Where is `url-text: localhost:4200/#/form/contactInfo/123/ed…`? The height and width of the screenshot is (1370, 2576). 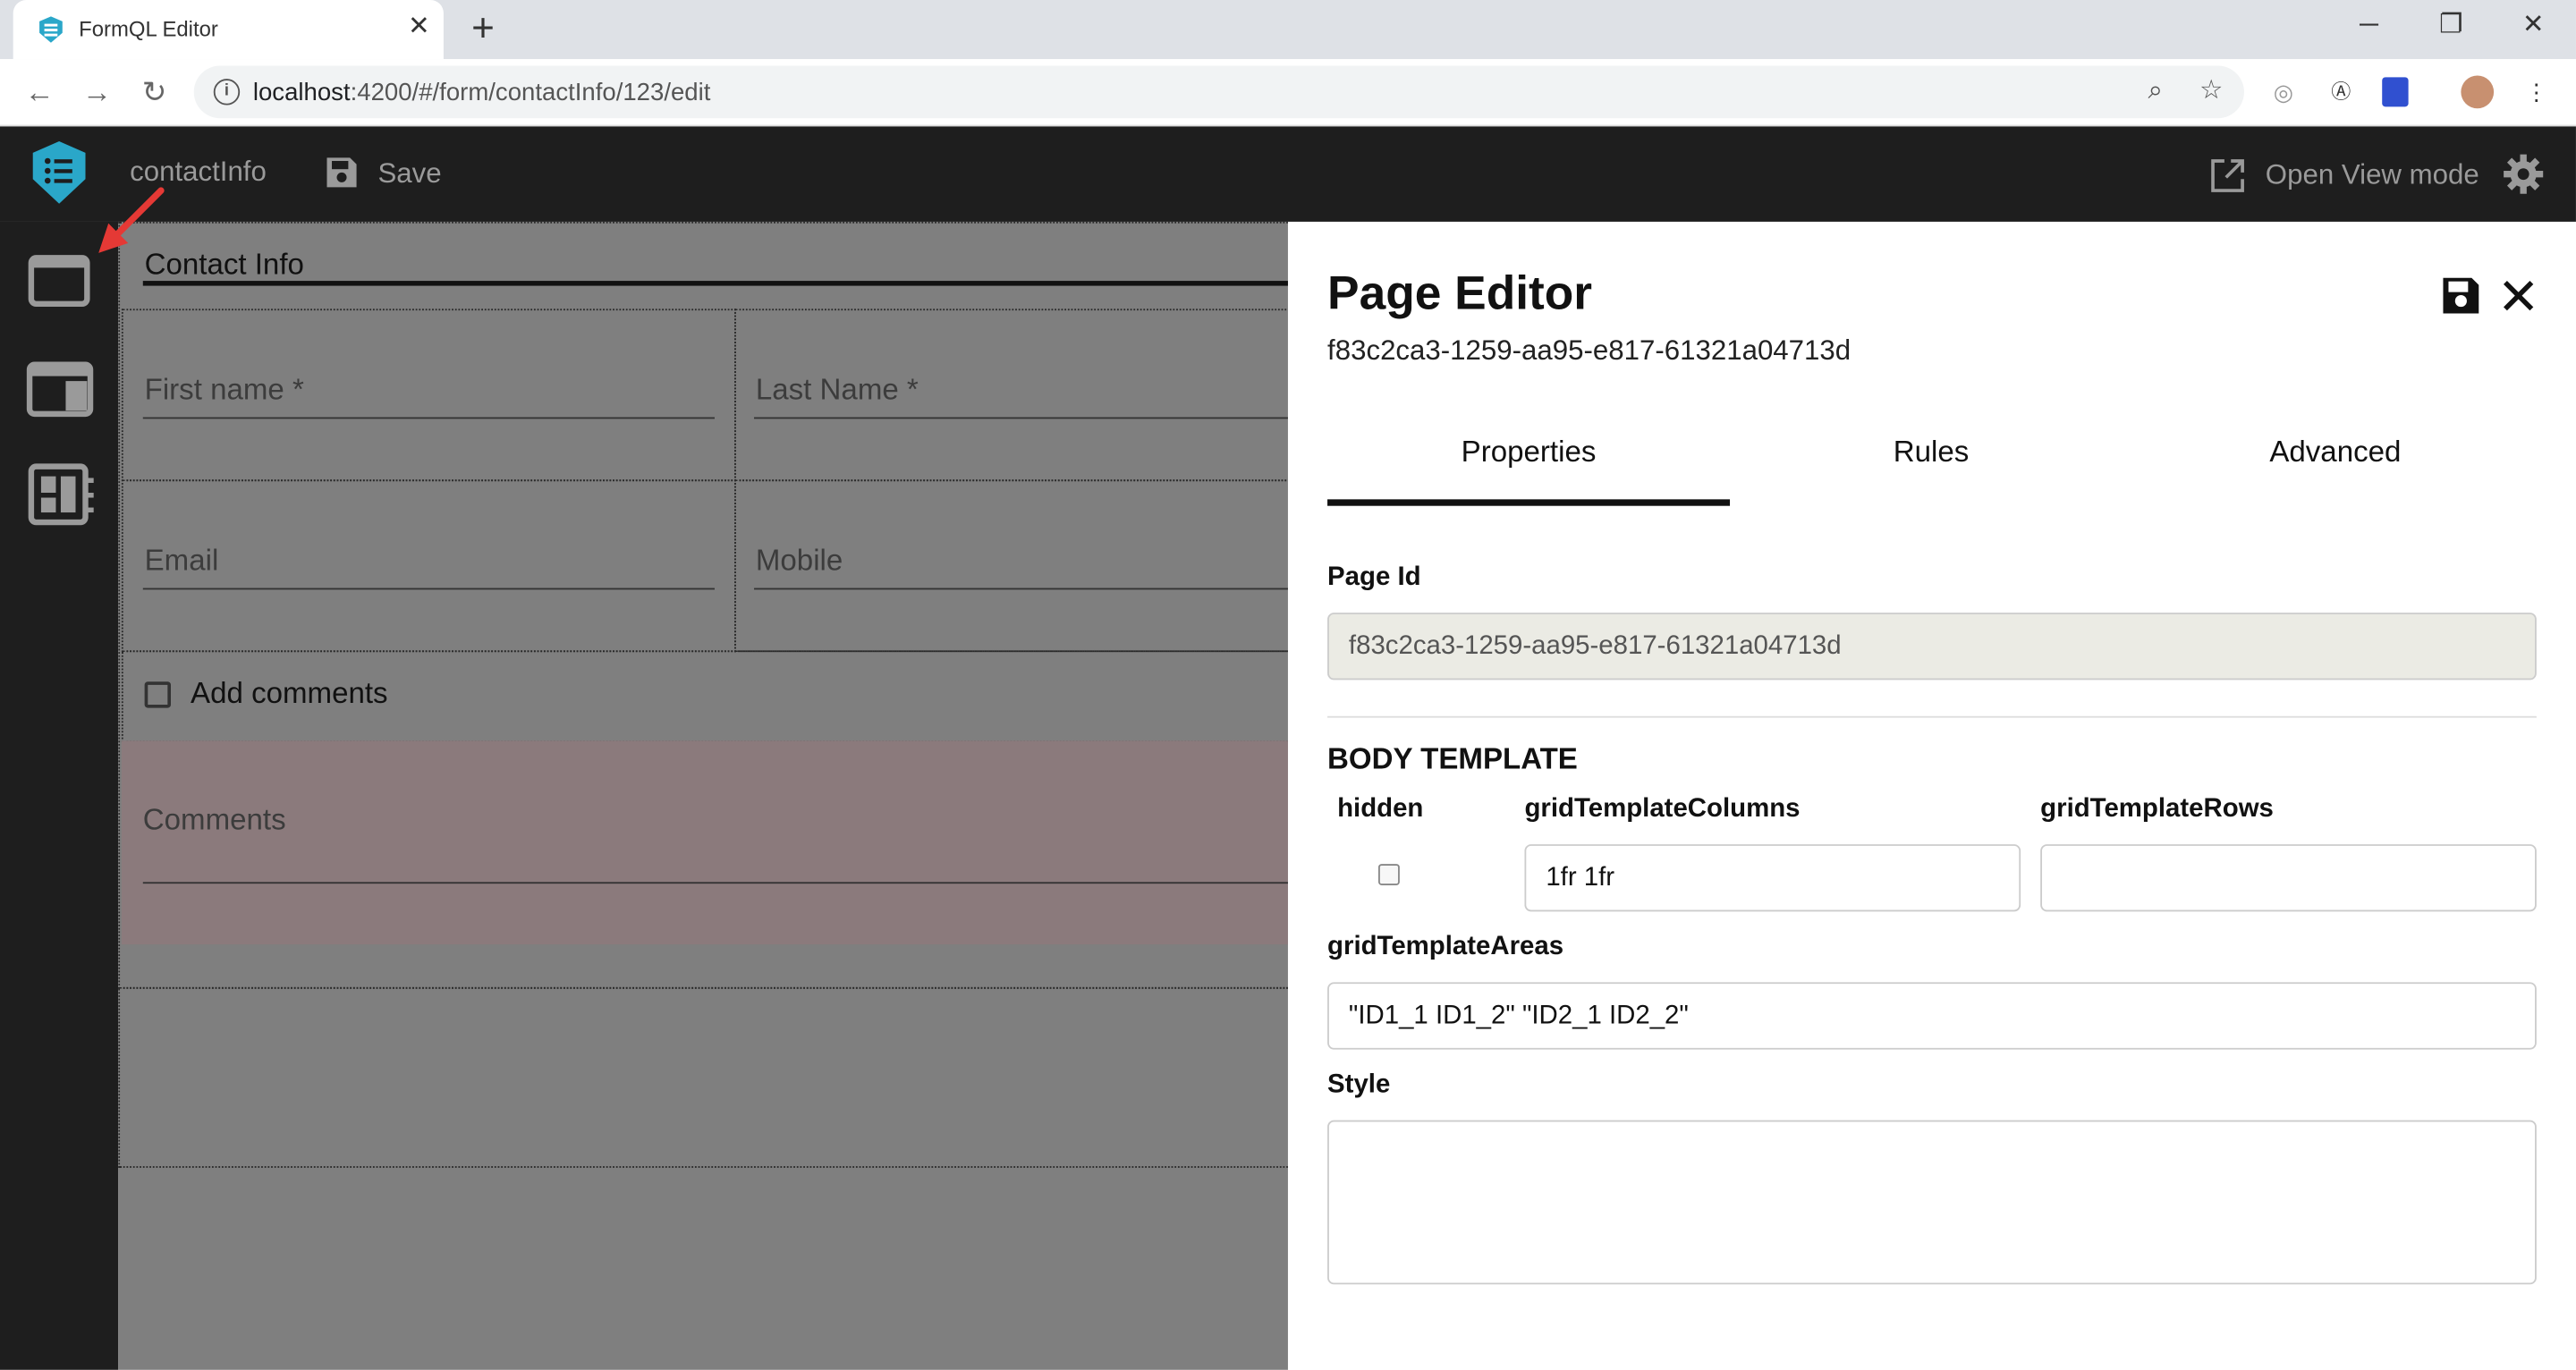 url-text: localhost:4200/#/form/contactInfo/123/ed… is located at coordinates (482, 92).